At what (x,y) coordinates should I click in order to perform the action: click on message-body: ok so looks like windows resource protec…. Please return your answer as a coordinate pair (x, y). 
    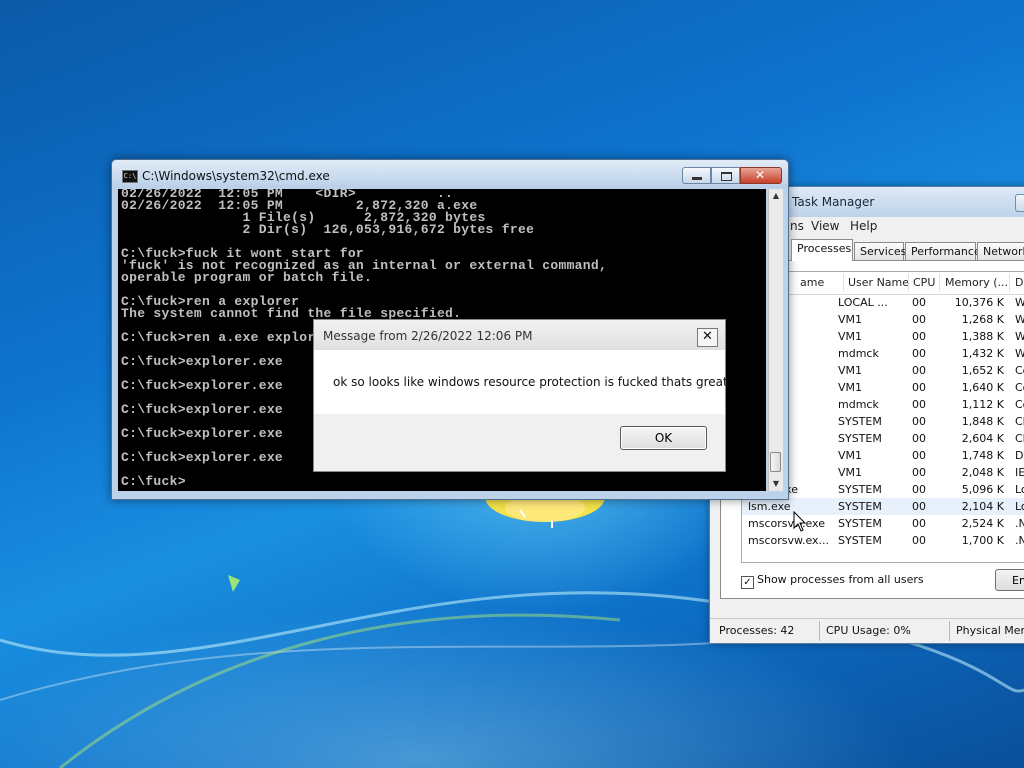
    Looking at the image, I should click on (521, 382).